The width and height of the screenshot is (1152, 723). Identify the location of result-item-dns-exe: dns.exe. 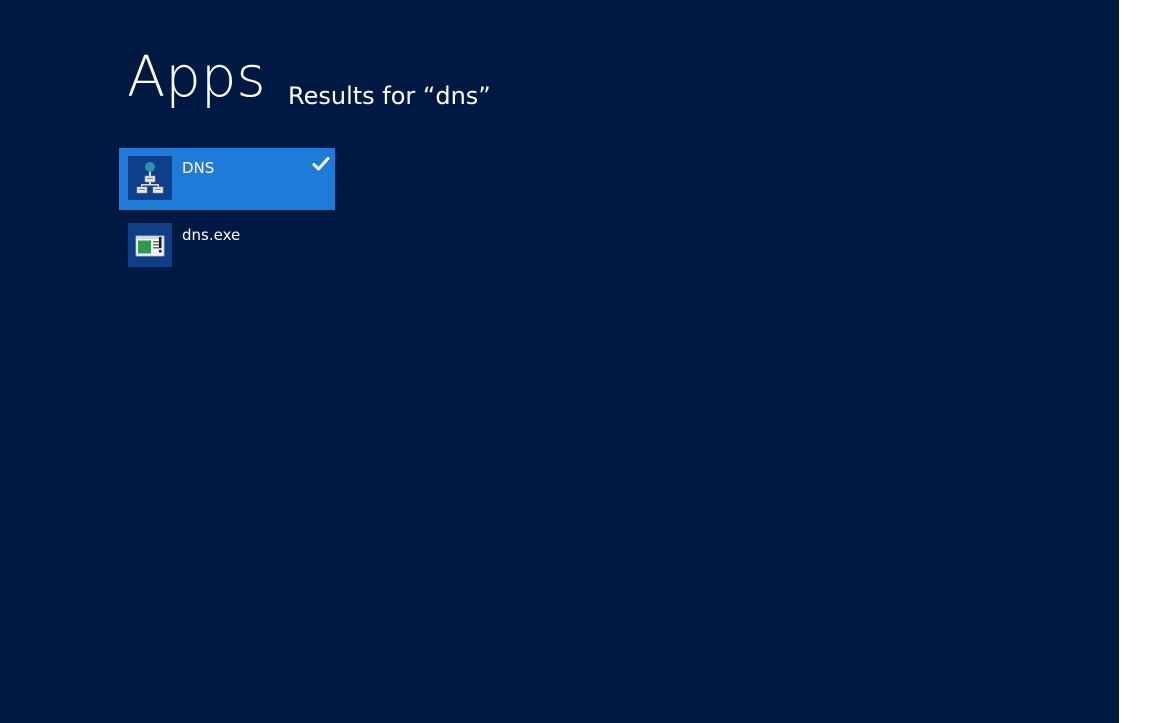
(227, 246).